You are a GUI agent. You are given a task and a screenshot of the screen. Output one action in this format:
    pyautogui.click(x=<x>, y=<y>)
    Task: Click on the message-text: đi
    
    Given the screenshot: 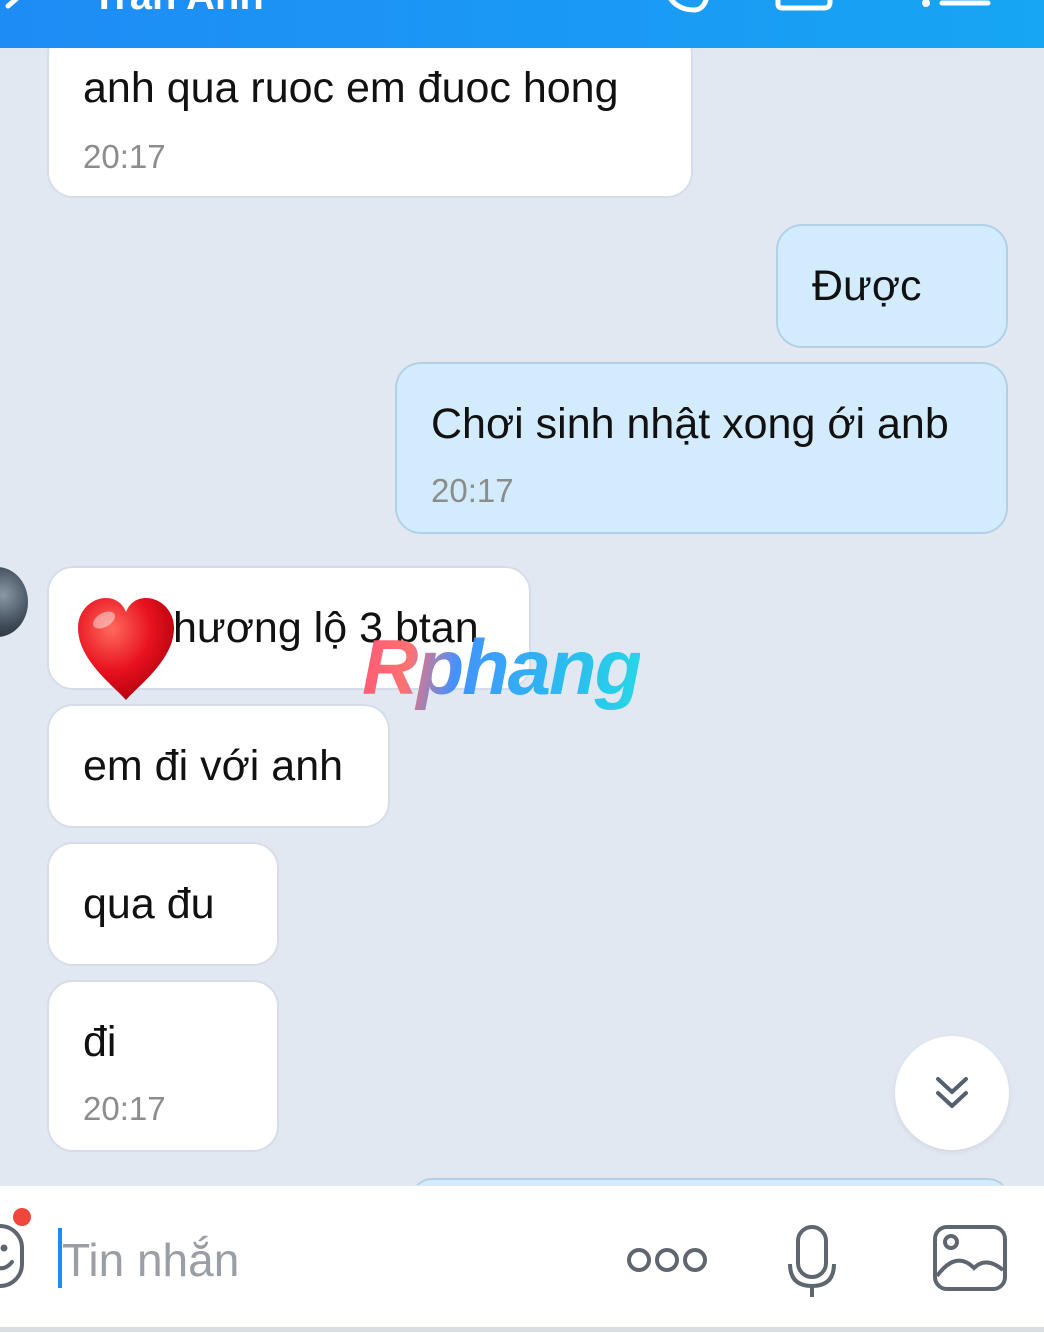 What is the action you would take?
    pyautogui.click(x=100, y=1042)
    